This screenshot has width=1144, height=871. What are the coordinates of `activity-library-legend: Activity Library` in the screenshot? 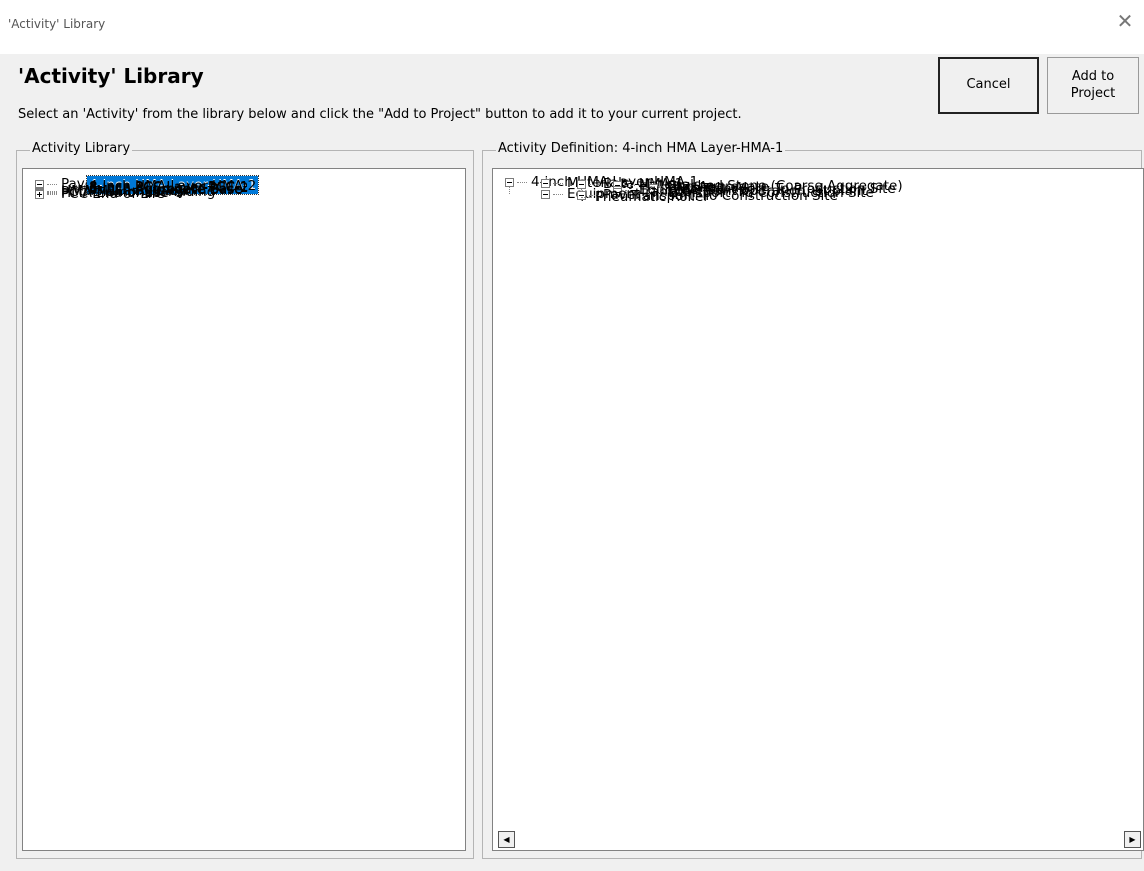 It's located at (81, 148).